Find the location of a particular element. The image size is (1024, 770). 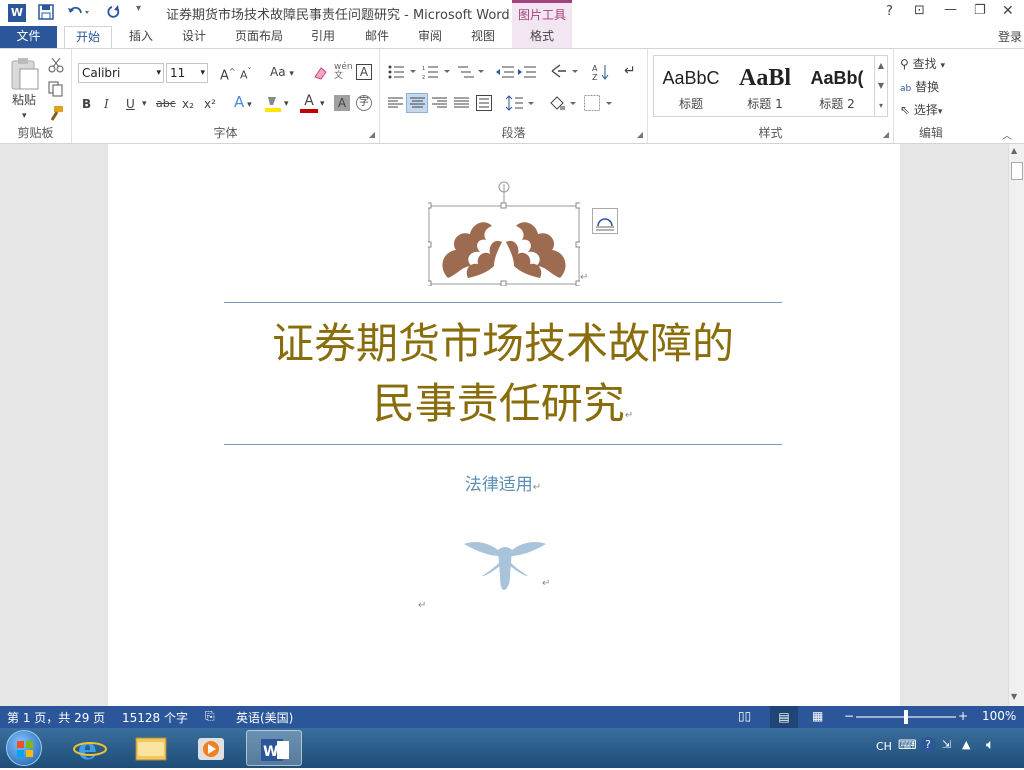

enclose-char-icon: 字 is located at coordinates (364, 103).